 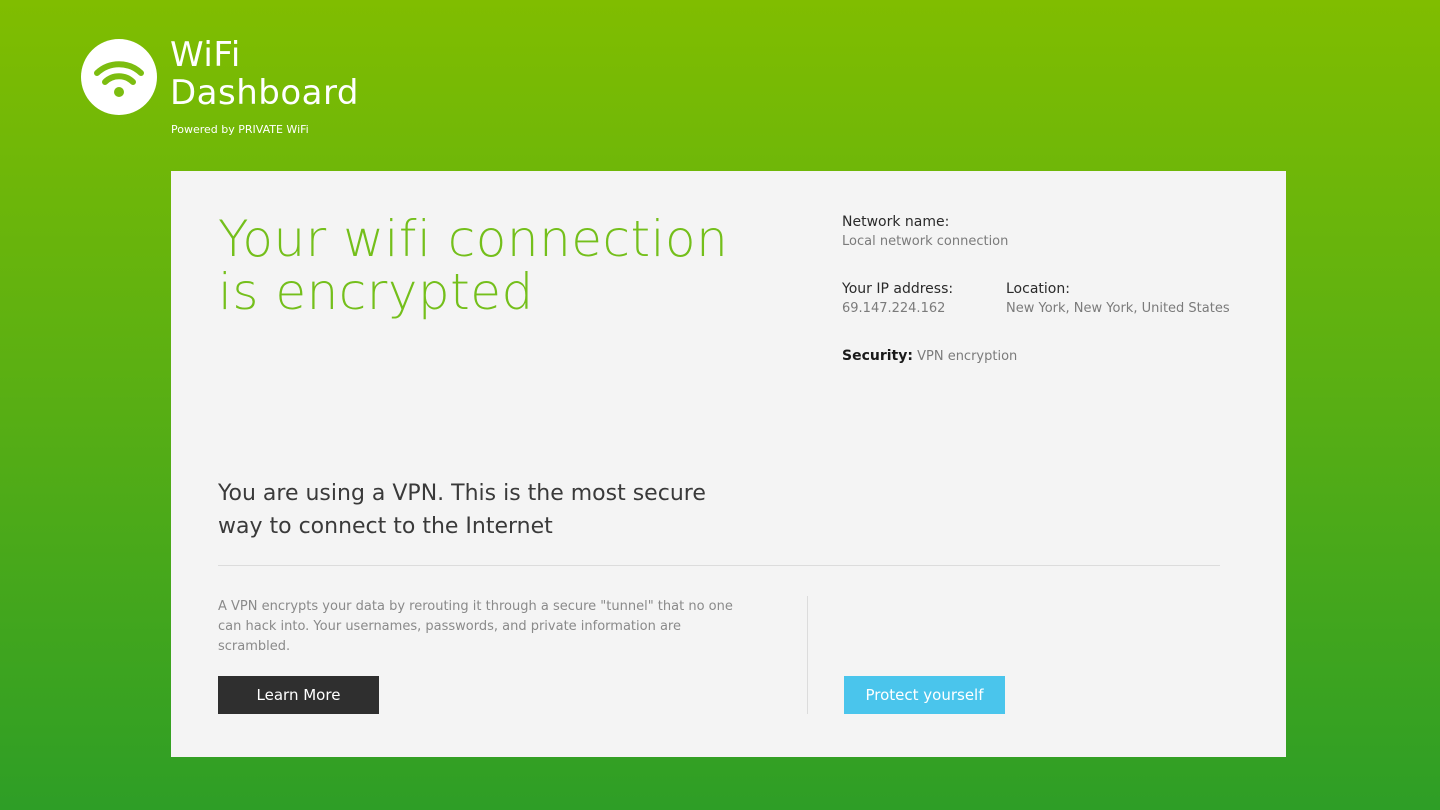 What do you see at coordinates (298, 695) in the screenshot?
I see `learn-more-button: Learn More` at bounding box center [298, 695].